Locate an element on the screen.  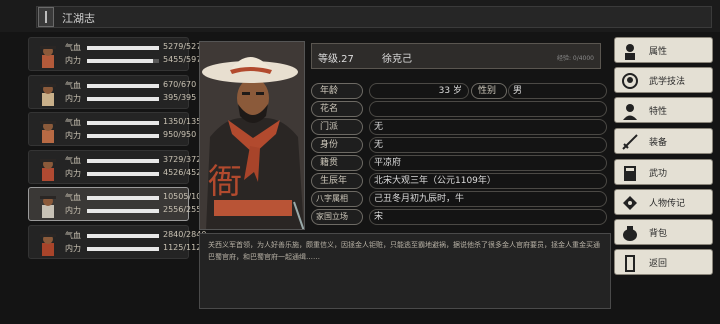
identity-key: 身份 is located at coordinates (337, 145).